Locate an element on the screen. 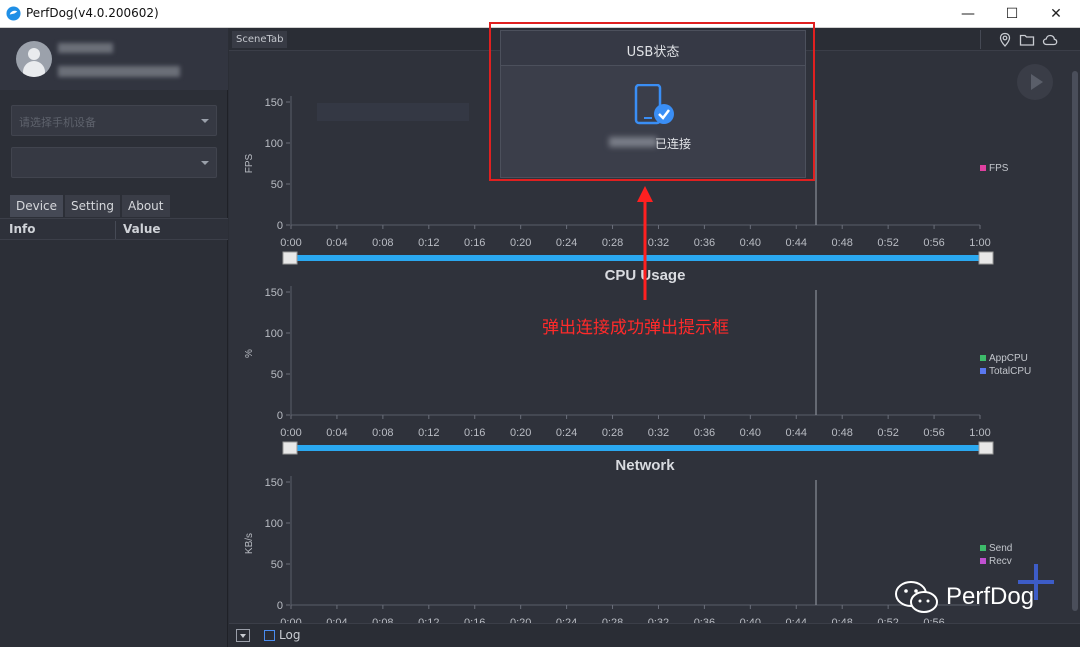 Image resolution: width=1080 pixels, height=647 pixels. scrollbar-thumb is located at coordinates (1075, 341).